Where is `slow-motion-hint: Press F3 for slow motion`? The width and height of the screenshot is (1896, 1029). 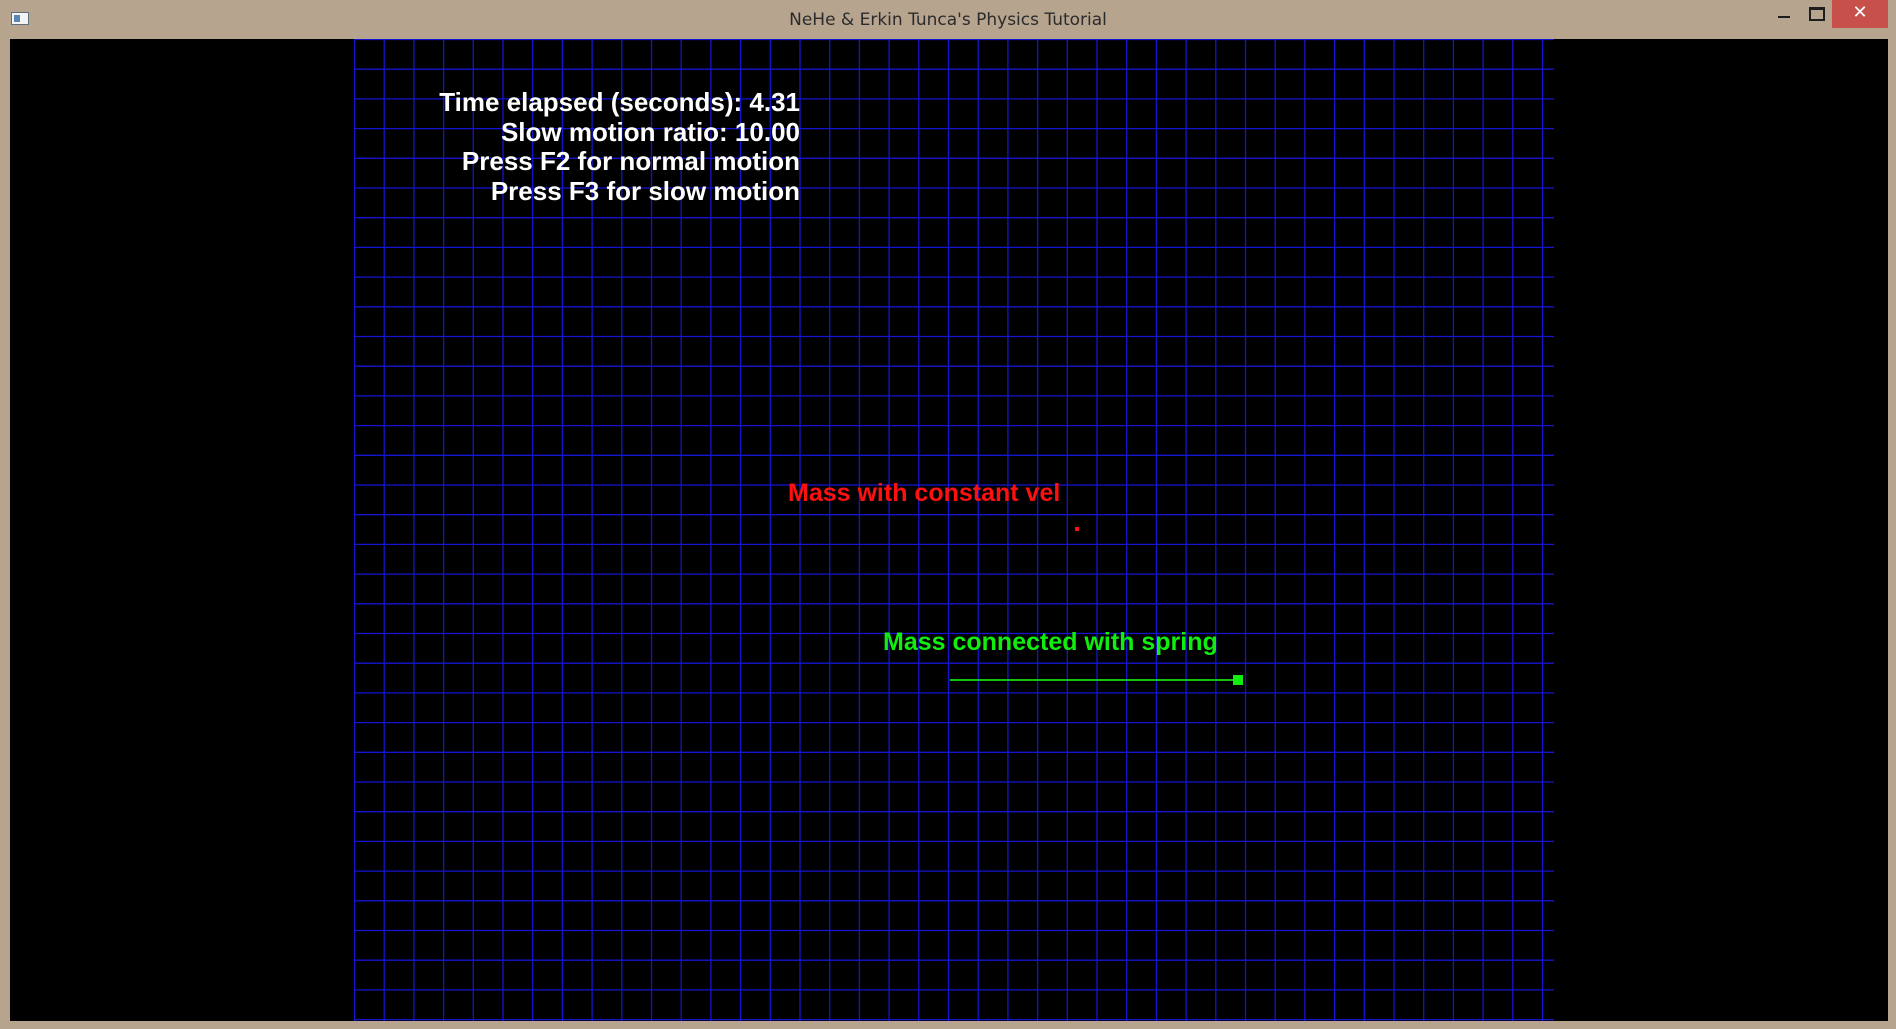
slow-motion-hint: Press F3 for slow motion is located at coordinates (645, 190).